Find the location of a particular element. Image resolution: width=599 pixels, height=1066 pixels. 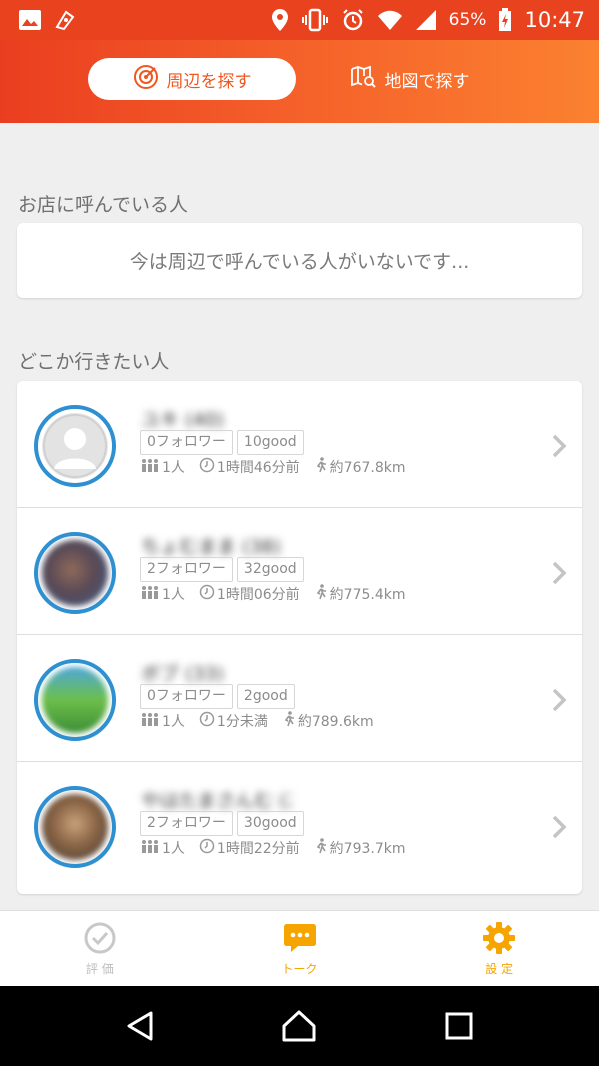

person-name: ちょむまま (38) is located at coordinates (211, 547).